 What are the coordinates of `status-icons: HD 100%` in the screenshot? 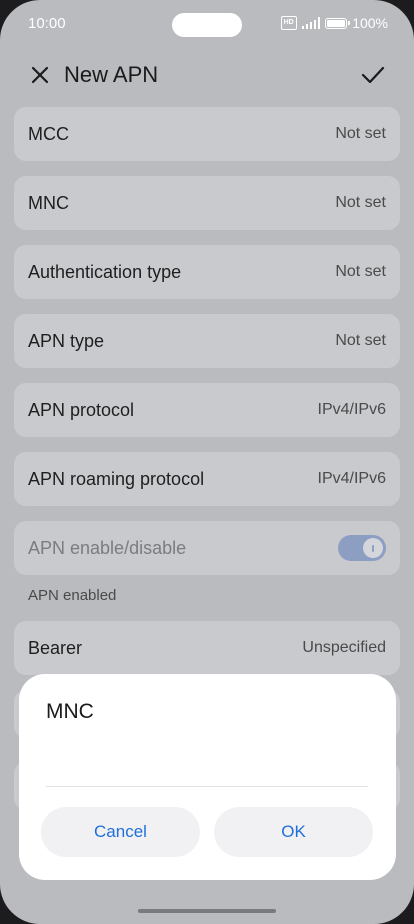 It's located at (334, 23).